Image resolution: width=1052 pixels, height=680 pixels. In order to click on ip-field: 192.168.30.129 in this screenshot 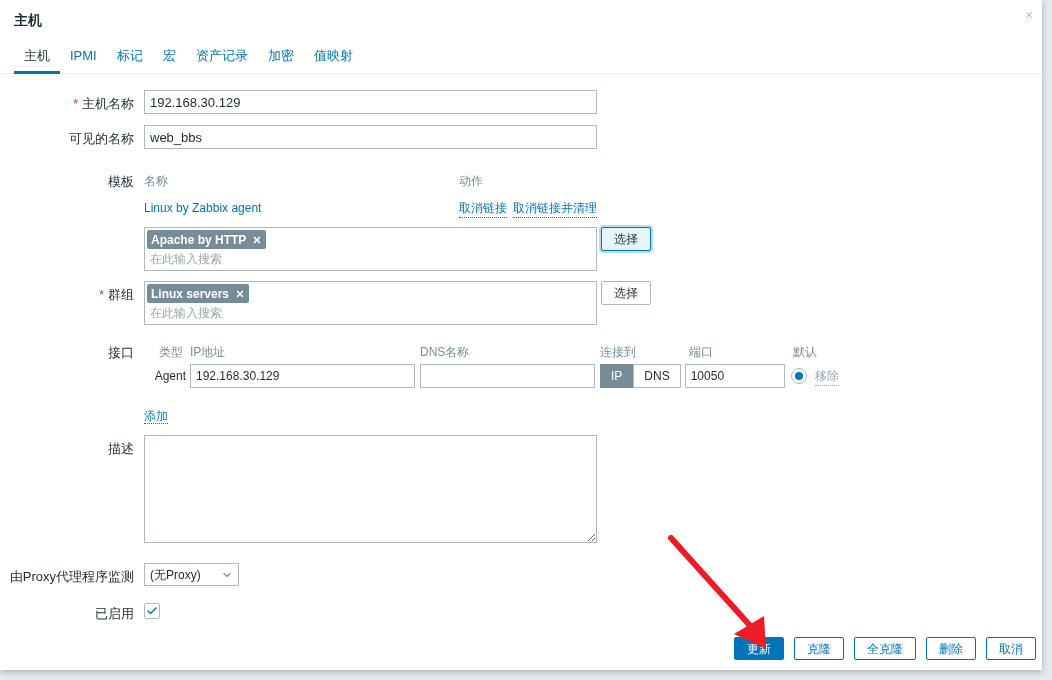, I will do `click(302, 376)`.